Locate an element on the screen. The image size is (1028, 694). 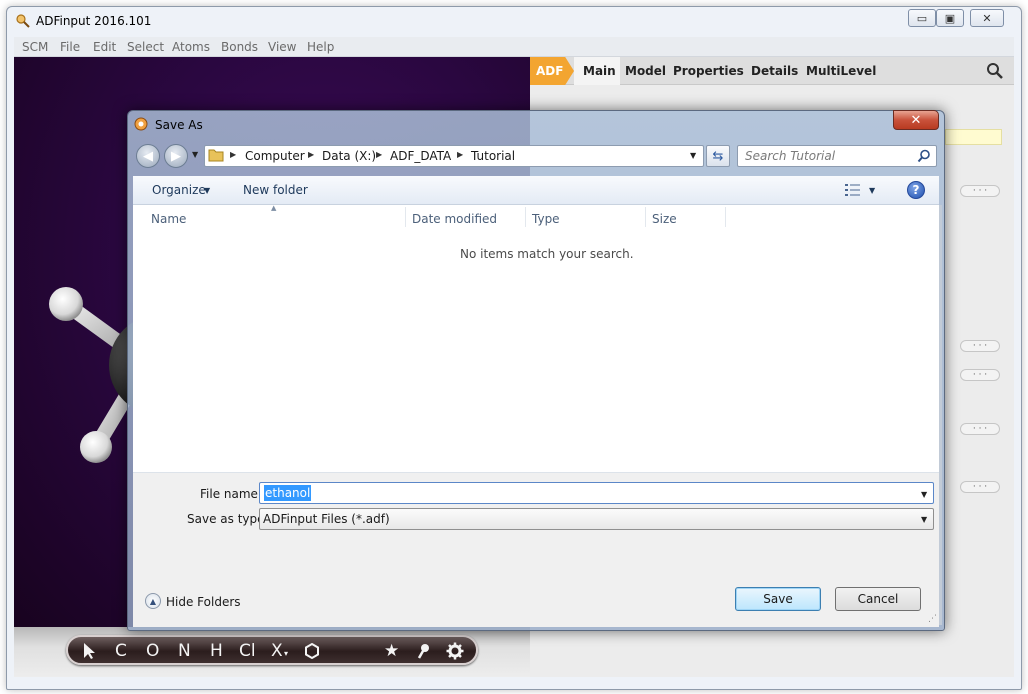
column-type: Type is located at coordinates (546, 219).